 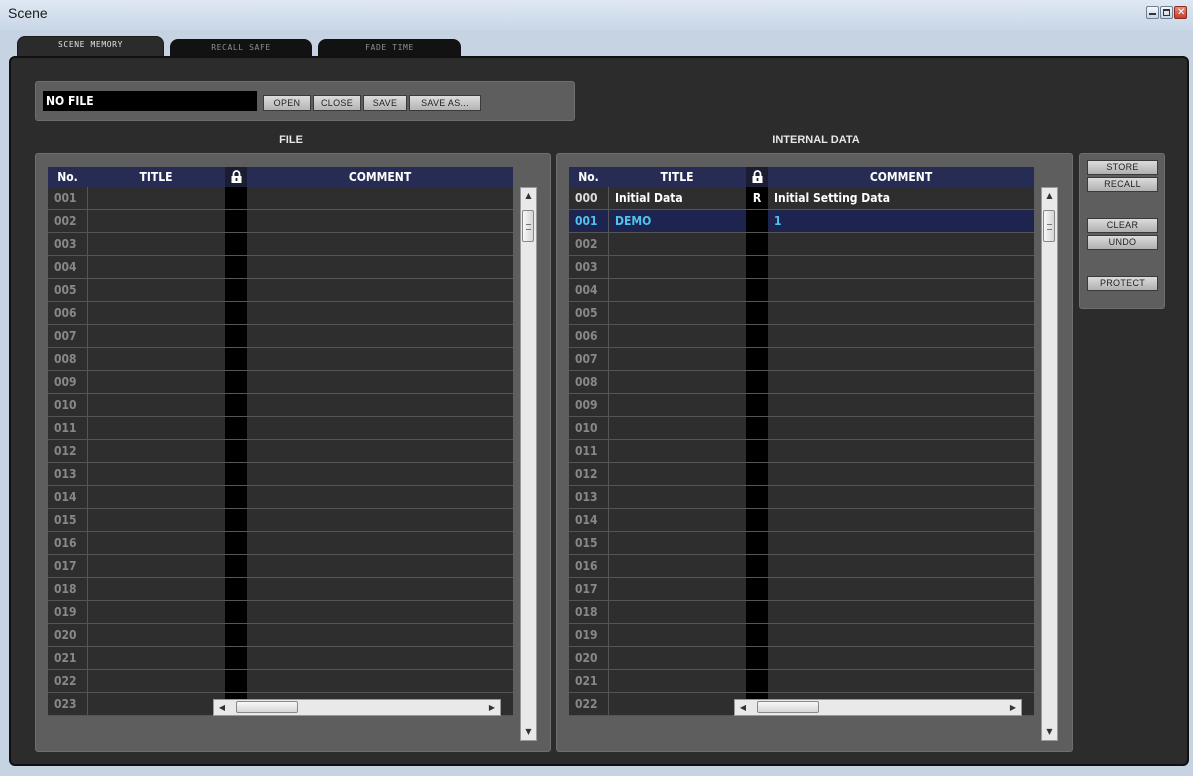 I want to click on save-button: SAVE, so click(x=385, y=103).